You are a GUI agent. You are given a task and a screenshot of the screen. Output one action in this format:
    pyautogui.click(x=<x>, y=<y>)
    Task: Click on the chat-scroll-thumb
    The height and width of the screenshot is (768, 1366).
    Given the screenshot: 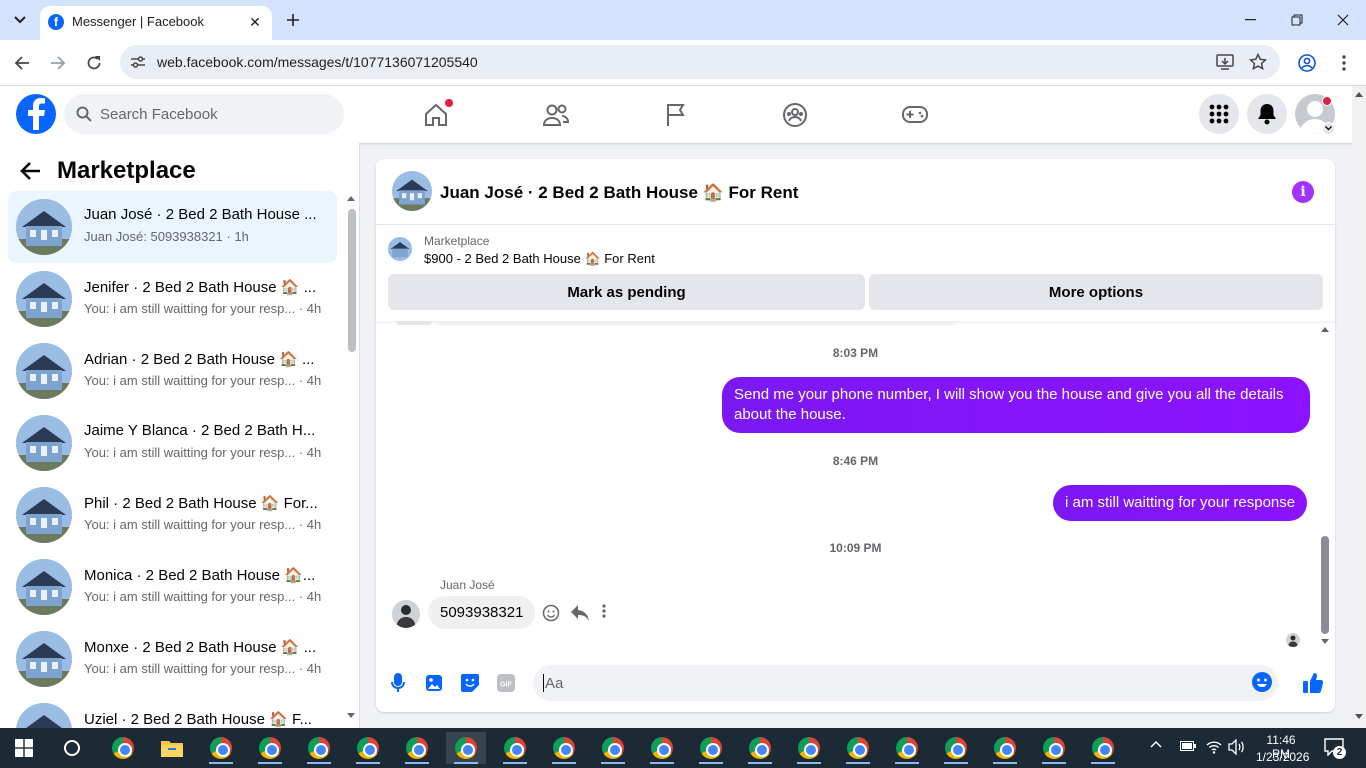 What is the action you would take?
    pyautogui.click(x=1325, y=585)
    